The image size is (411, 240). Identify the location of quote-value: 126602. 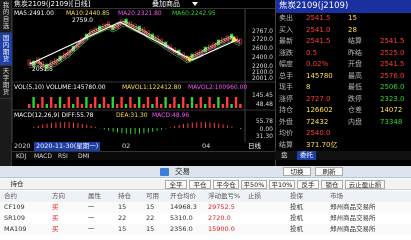
(319, 110).